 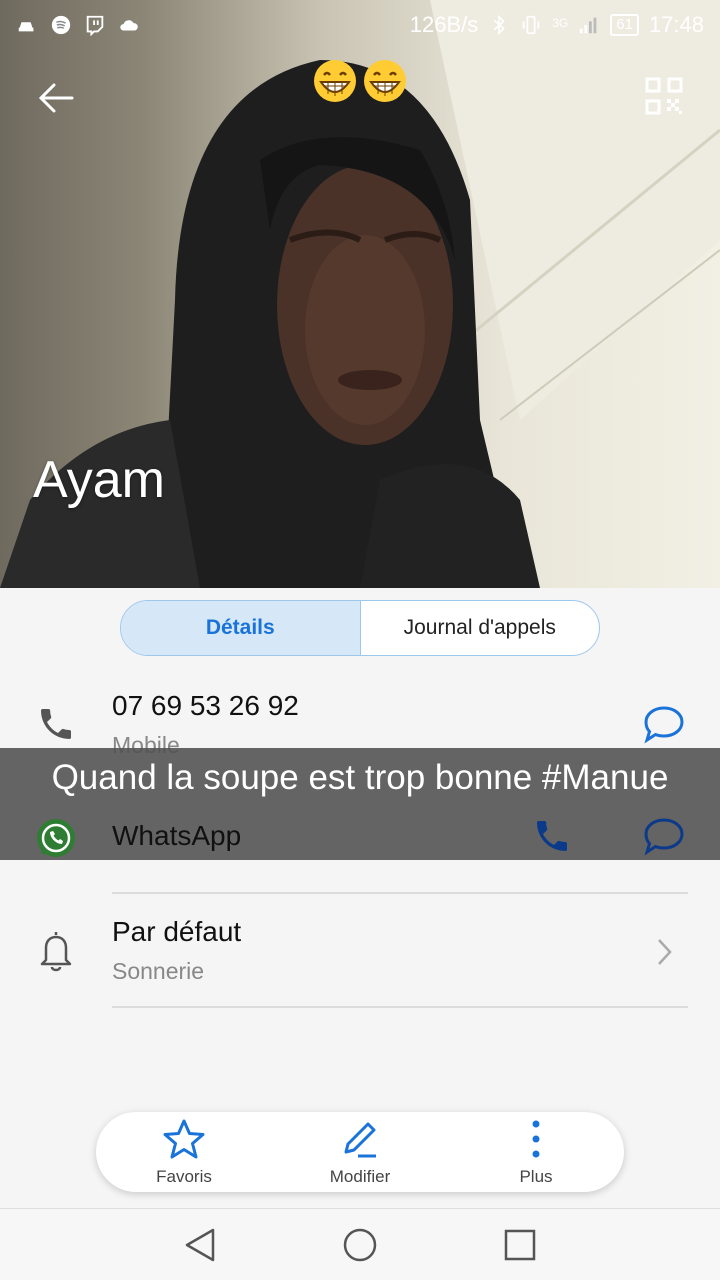 I want to click on circle-home-icon, so click(x=360, y=1245).